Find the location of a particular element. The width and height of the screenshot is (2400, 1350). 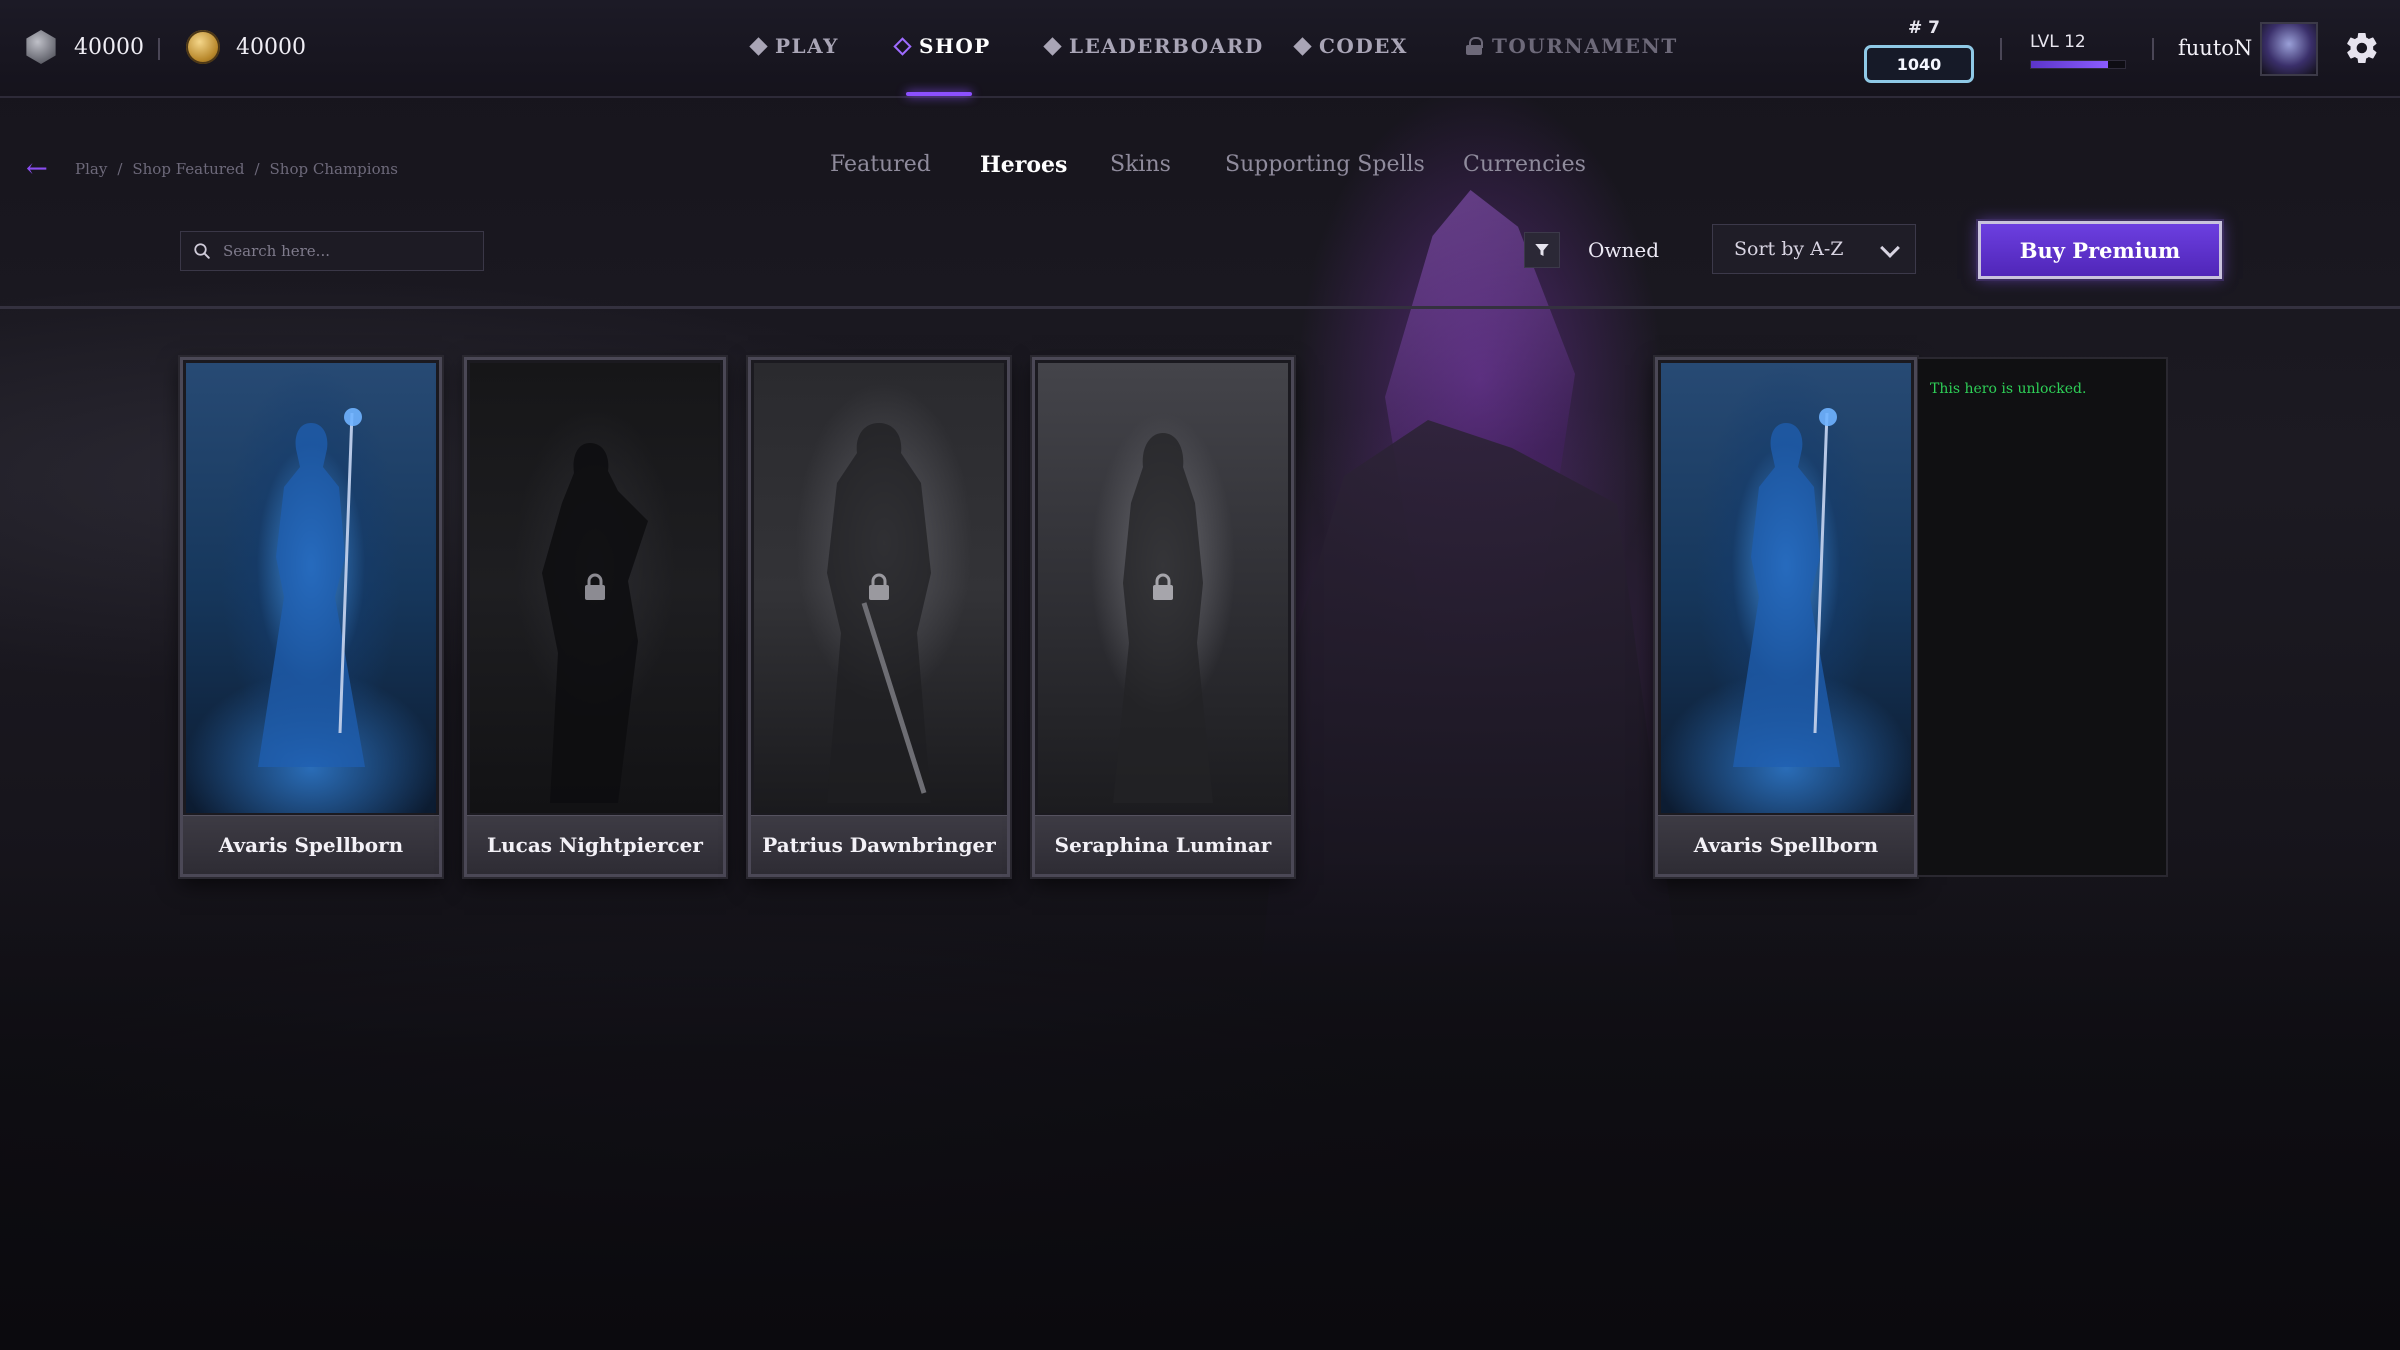

gold-amount: 40000 is located at coordinates (271, 47).